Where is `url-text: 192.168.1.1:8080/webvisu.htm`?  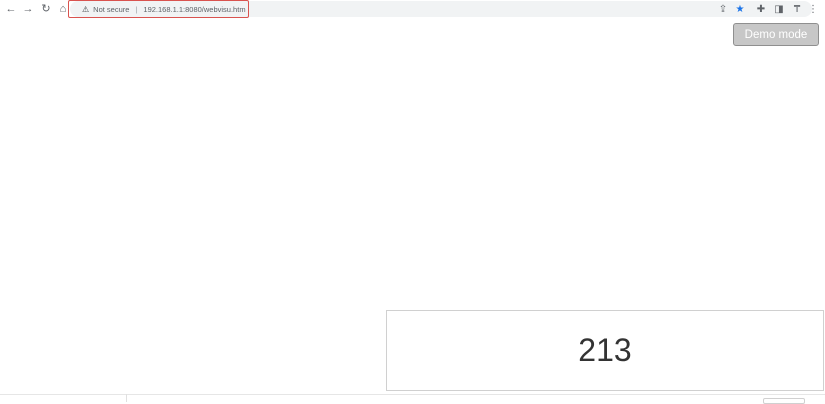 url-text: 192.168.1.1:8080/webvisu.htm is located at coordinates (194, 9).